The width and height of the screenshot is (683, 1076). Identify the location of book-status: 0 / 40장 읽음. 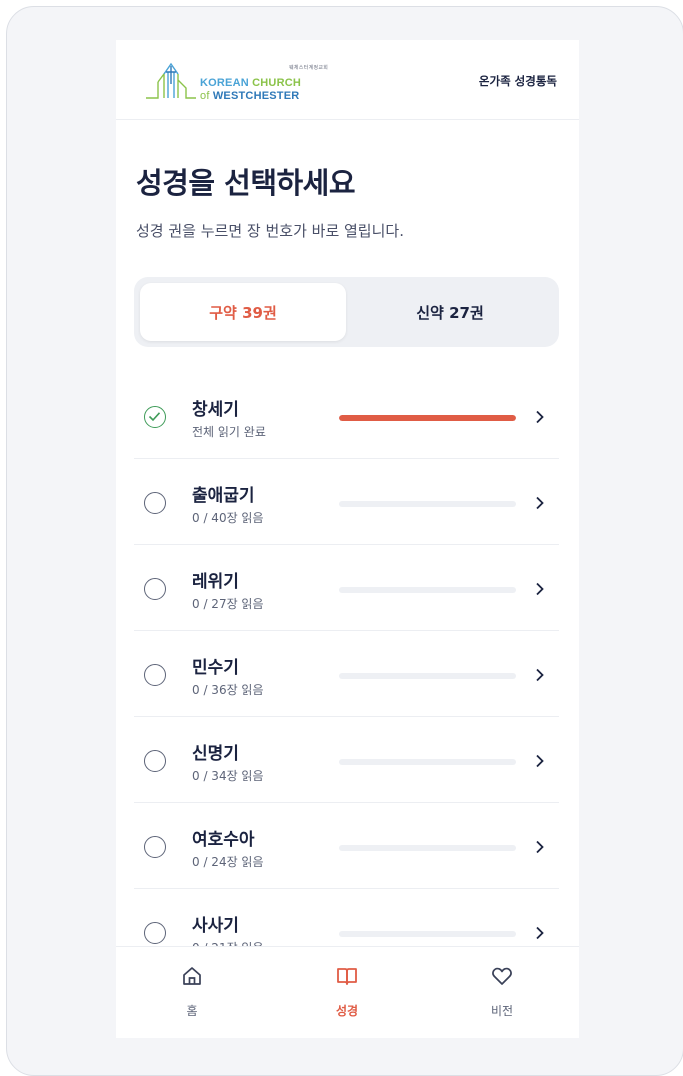
(228, 518).